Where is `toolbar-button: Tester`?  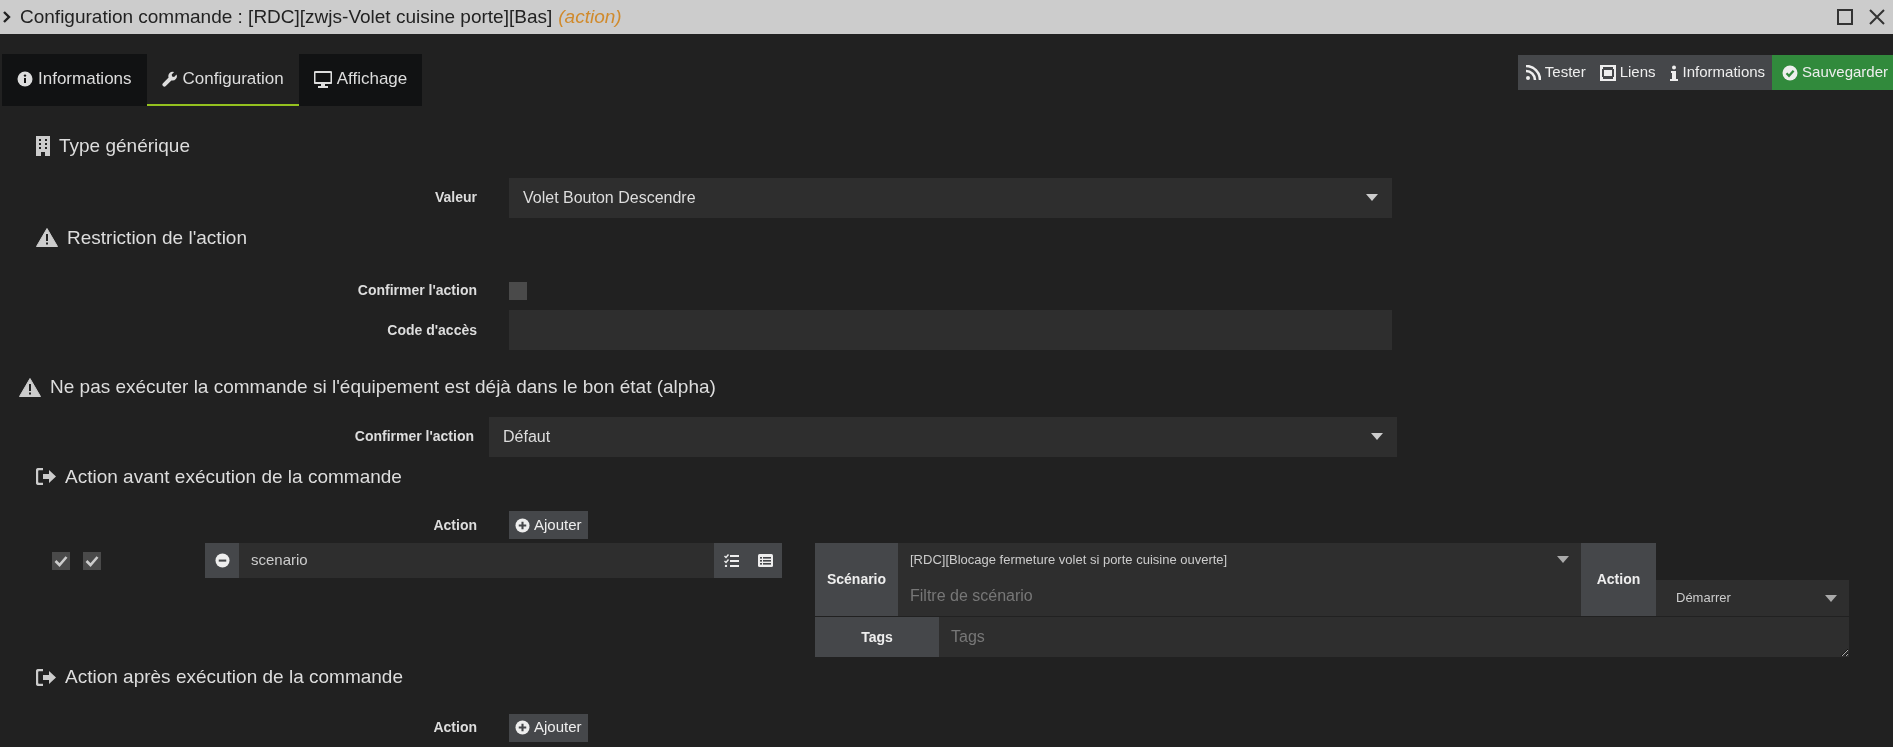 toolbar-button: Tester is located at coordinates (1555, 72).